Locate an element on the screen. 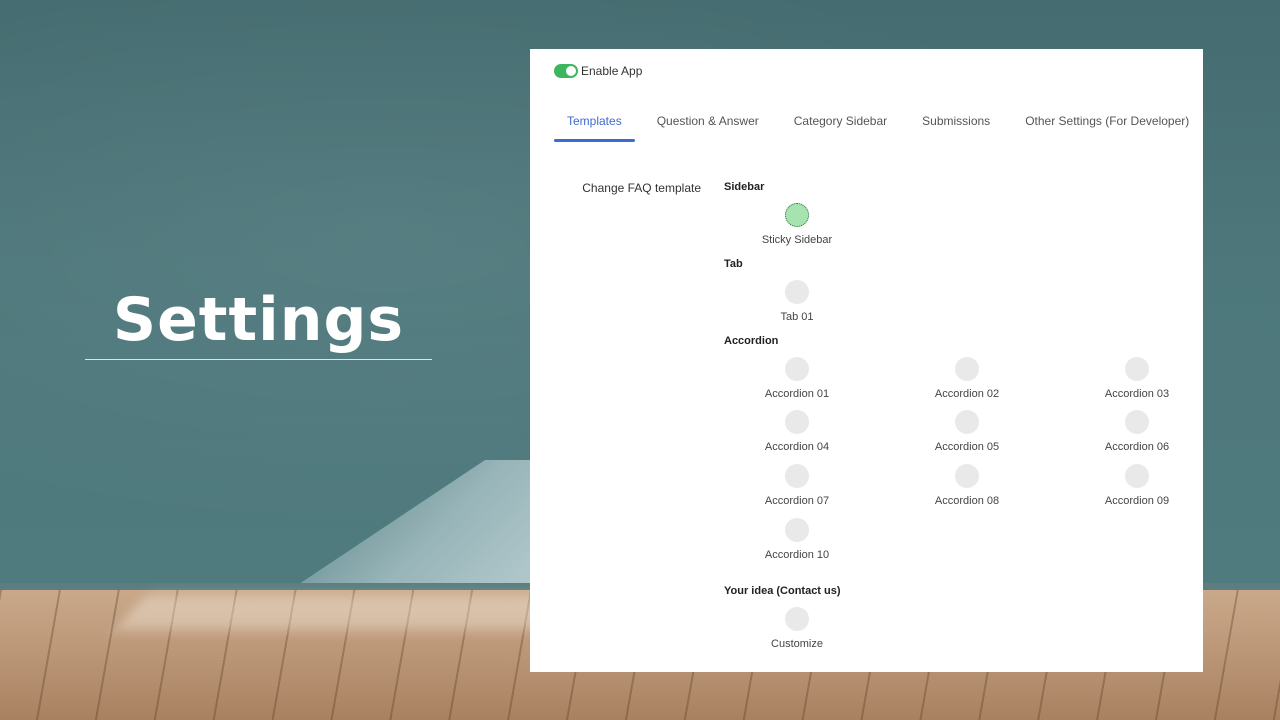 The height and width of the screenshot is (720, 1280). option-label: Accordion 09 is located at coordinates (1137, 501).